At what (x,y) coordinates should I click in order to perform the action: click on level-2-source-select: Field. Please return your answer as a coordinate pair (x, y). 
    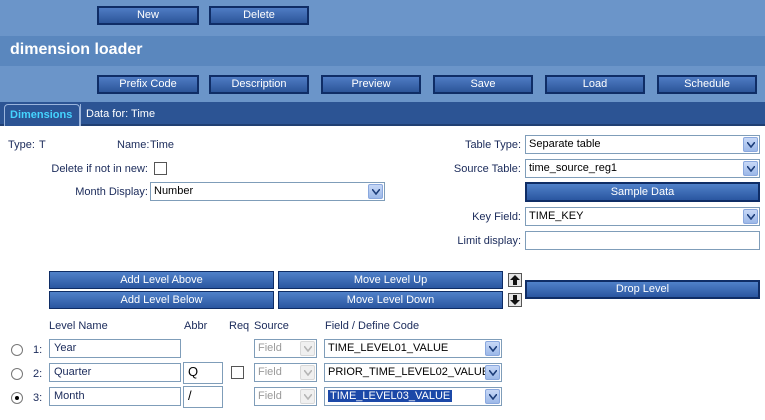
    Looking at the image, I should click on (285, 372).